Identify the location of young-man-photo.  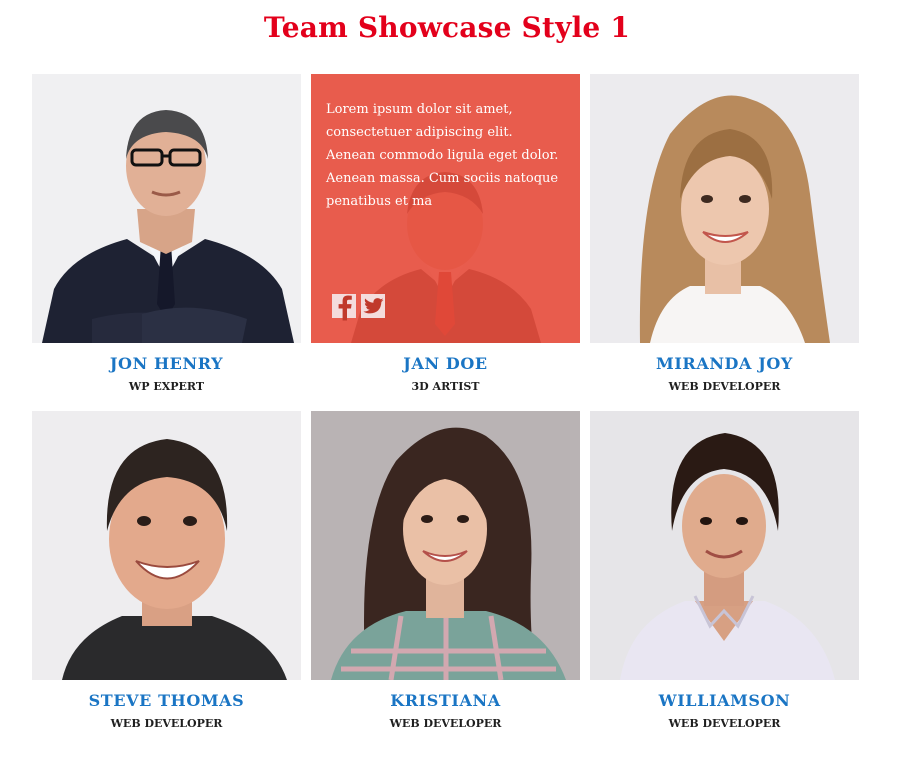
(724, 545).